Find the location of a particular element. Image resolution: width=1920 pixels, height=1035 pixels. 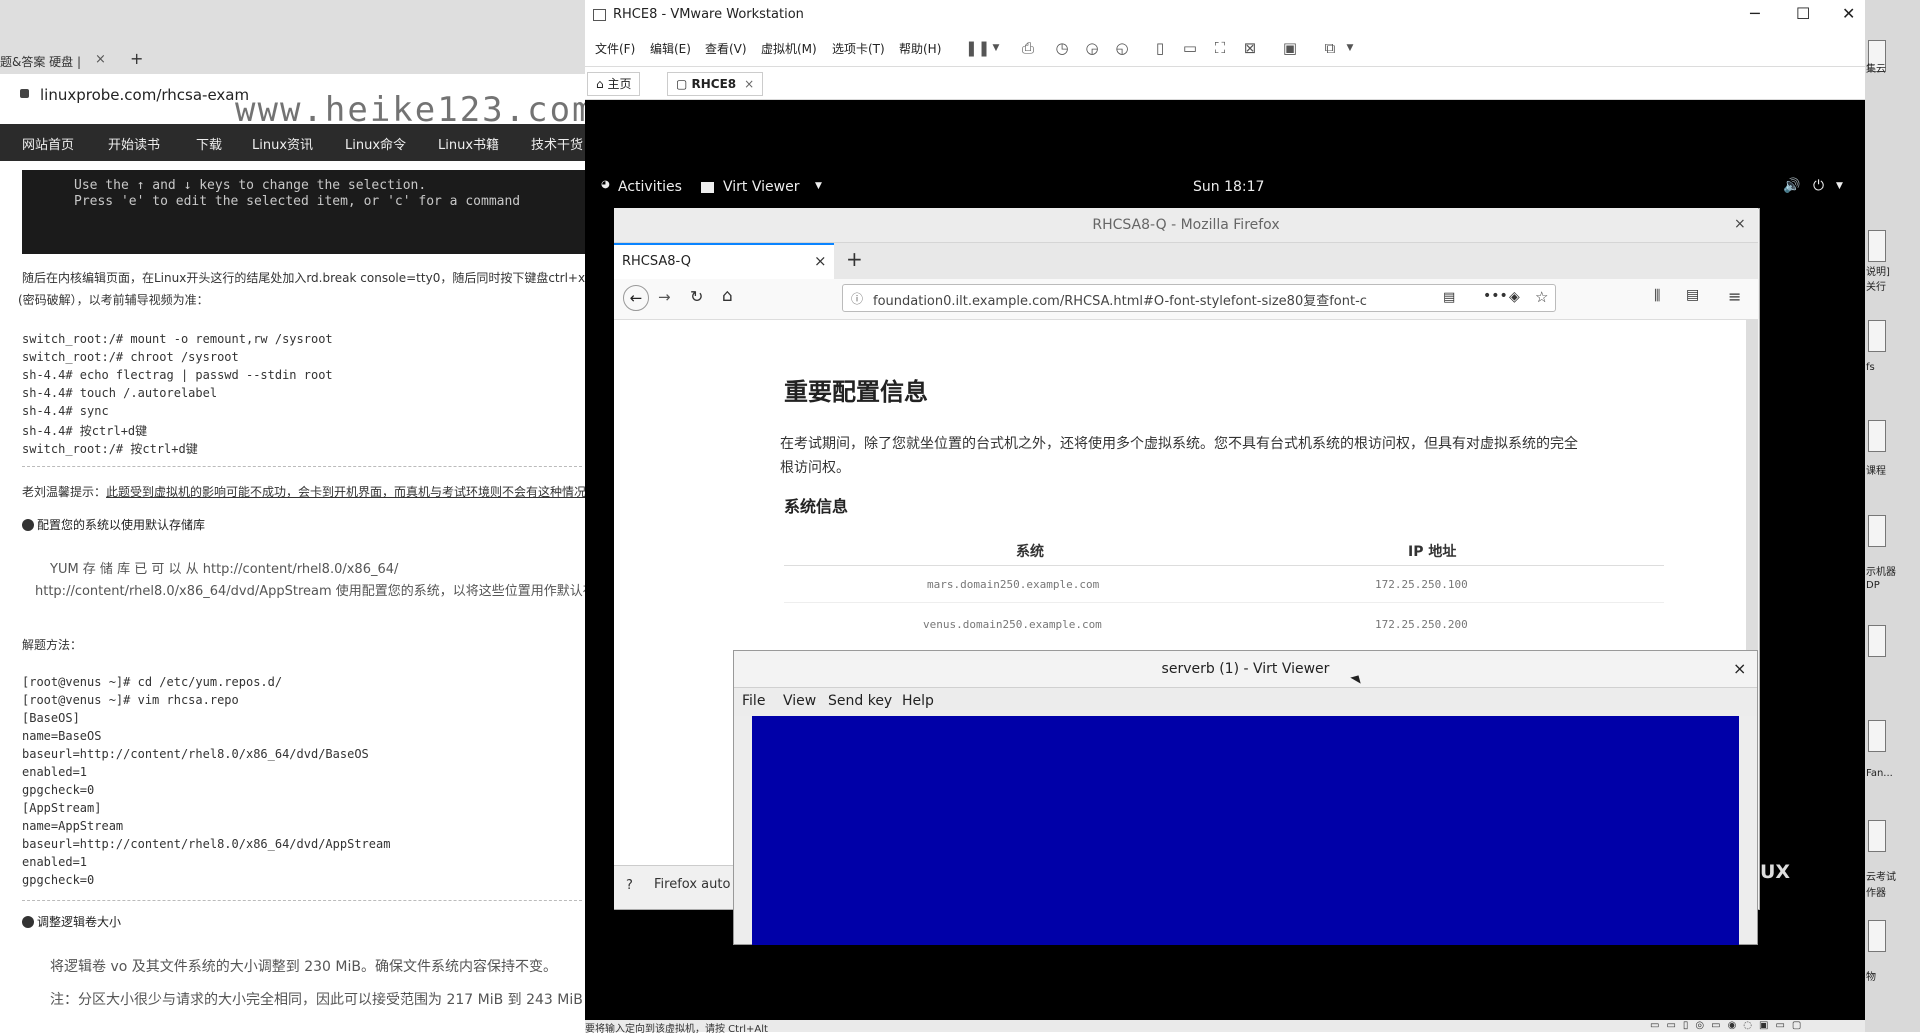

snapshot-manager-icon: ◵ is located at coordinates (1122, 48).